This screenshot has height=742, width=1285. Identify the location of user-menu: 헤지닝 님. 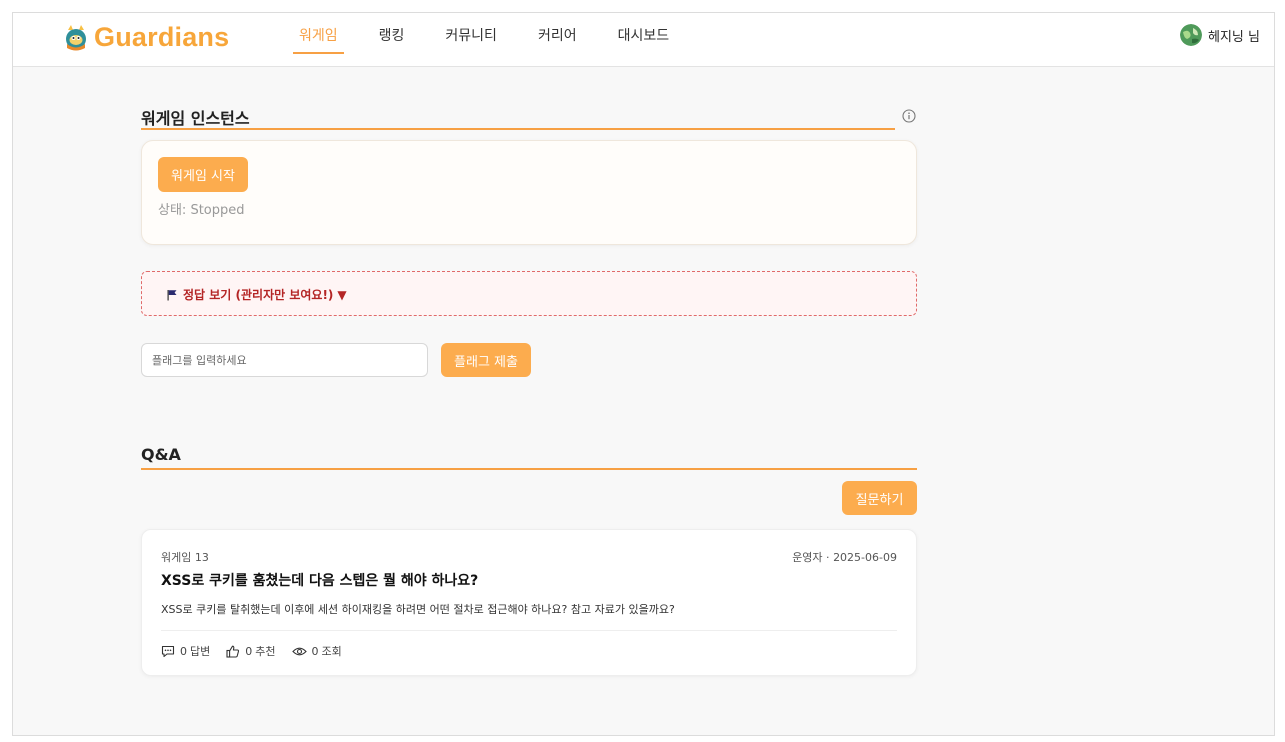
(1220, 35).